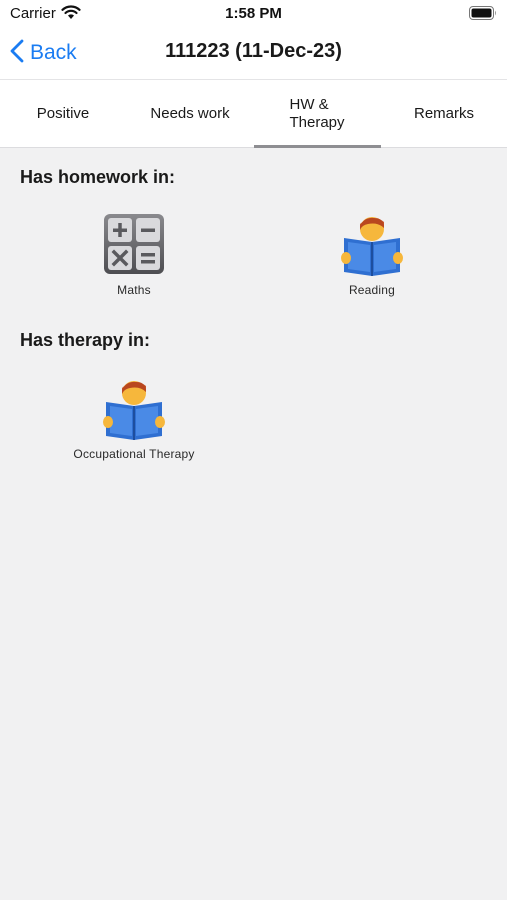  I want to click on homework-item-maths: Maths, so click(134, 254).